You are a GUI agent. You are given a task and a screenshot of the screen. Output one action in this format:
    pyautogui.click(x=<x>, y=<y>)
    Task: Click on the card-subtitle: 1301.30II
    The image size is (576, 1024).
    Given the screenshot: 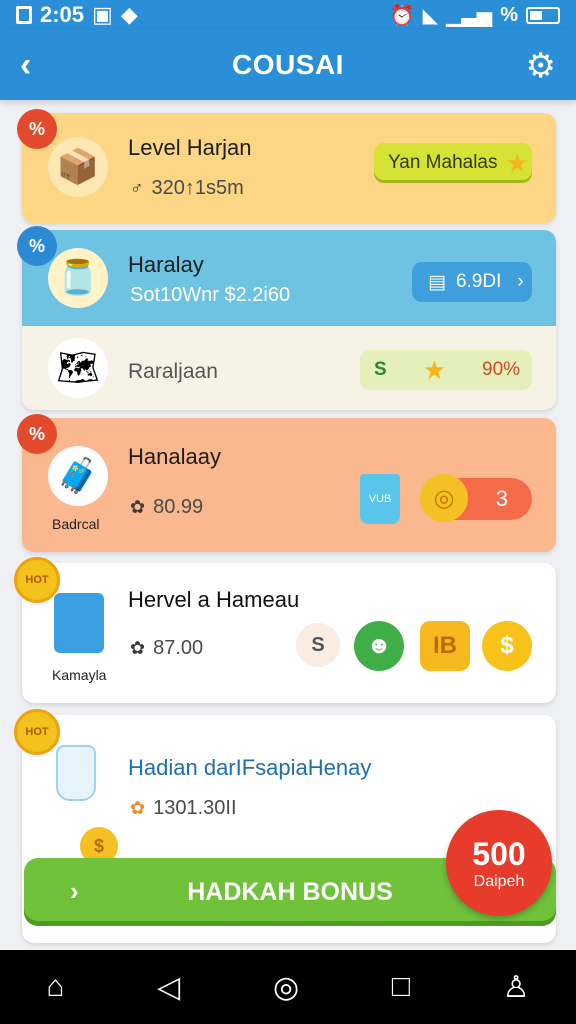 What is the action you would take?
    pyautogui.click(x=195, y=808)
    